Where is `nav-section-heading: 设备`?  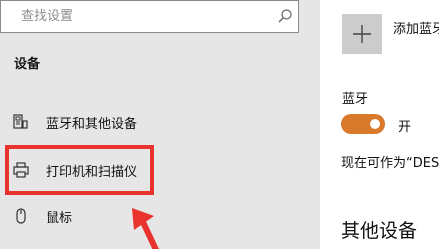
nav-section-heading: 设备 is located at coordinates (27, 64).